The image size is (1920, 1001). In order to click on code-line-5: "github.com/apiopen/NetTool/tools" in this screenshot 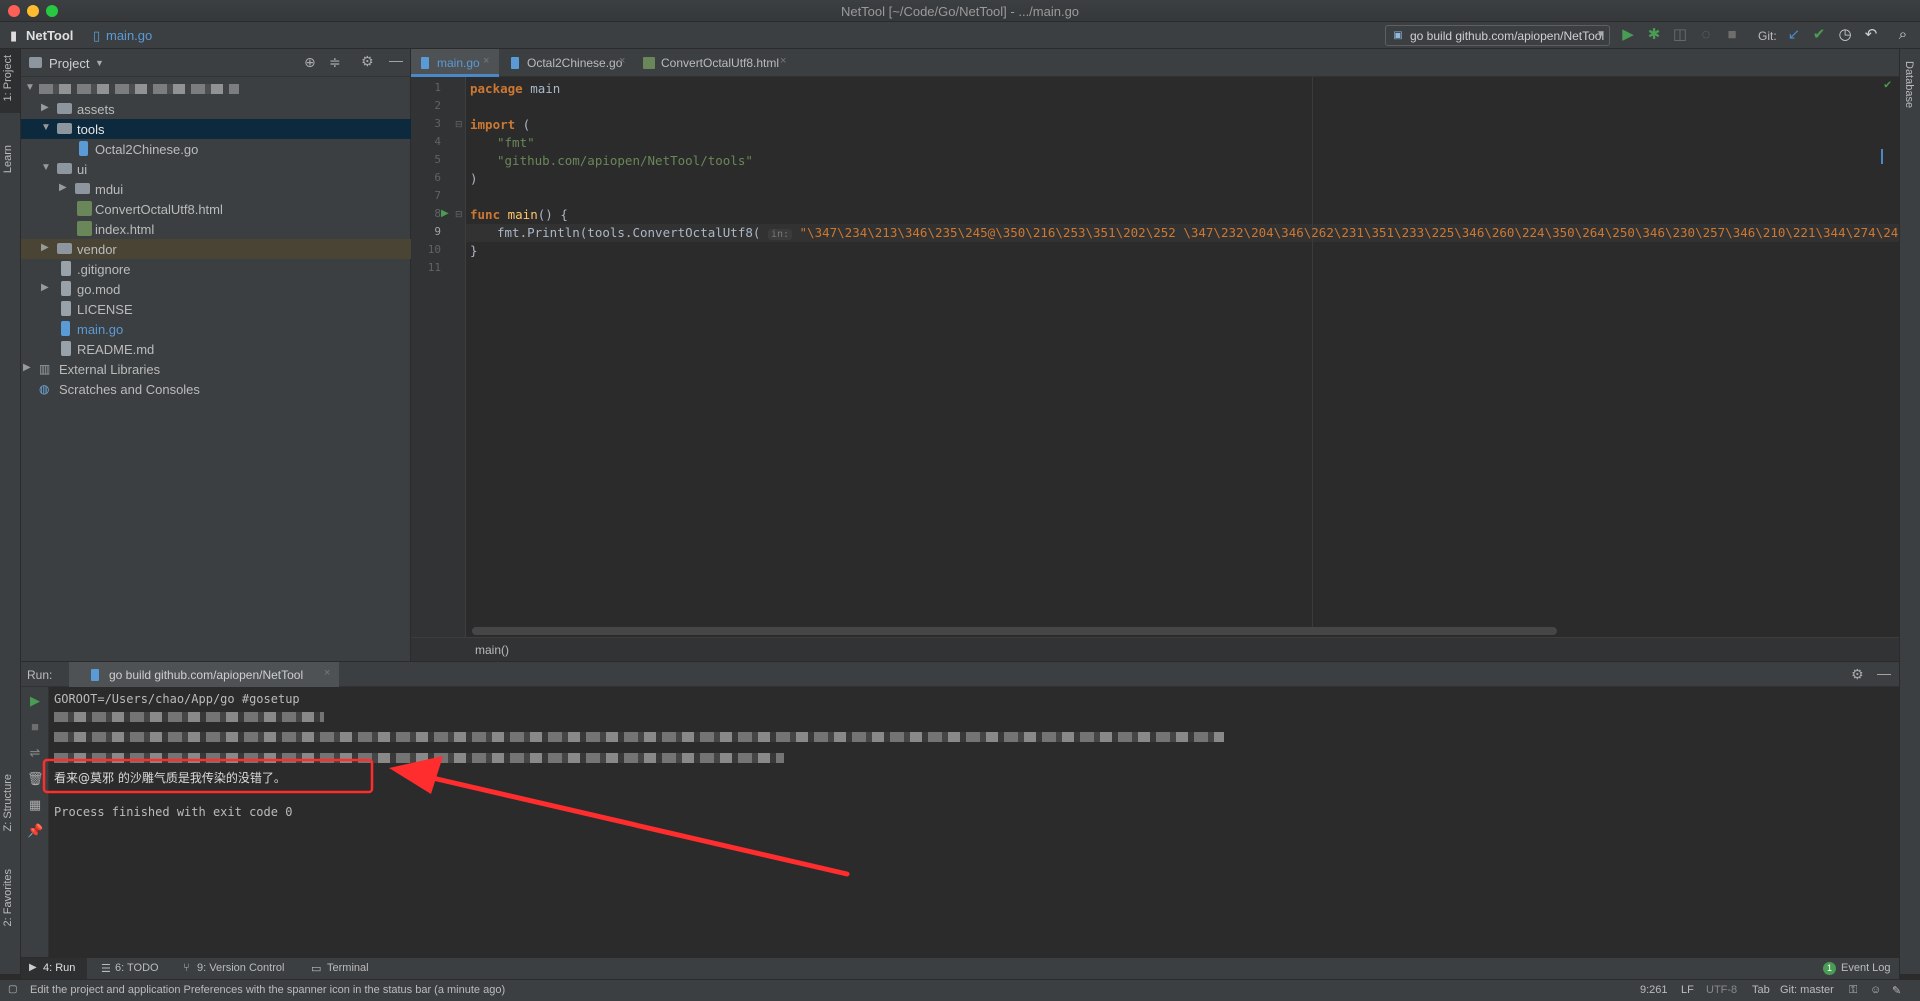, I will do `click(625, 162)`.